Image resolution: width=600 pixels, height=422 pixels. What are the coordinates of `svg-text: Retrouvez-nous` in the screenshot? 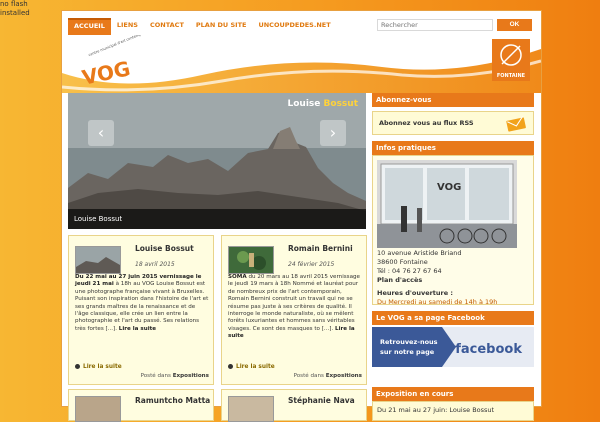 It's located at (409, 342).